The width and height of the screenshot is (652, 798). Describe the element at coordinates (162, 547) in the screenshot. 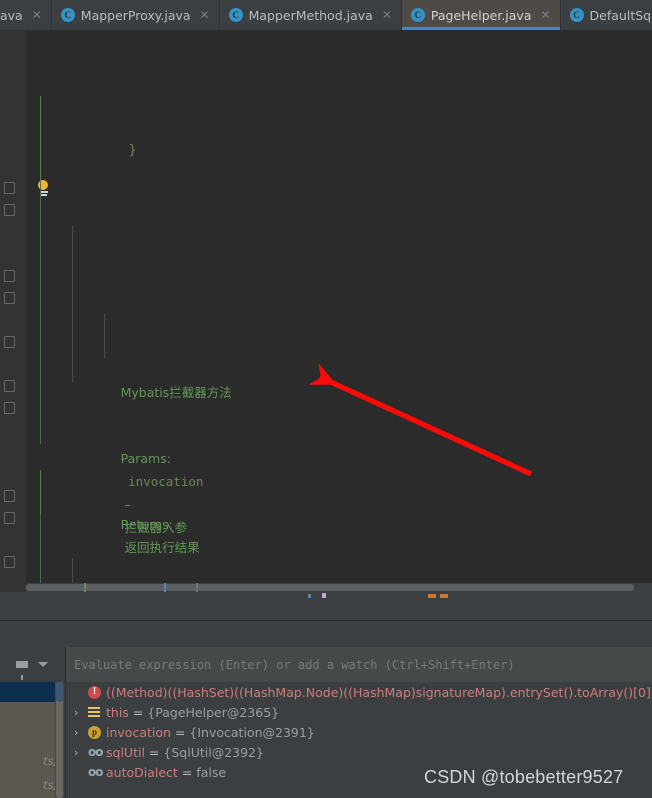

I see `javadoc-returns-desc: 返回执行结果` at that location.